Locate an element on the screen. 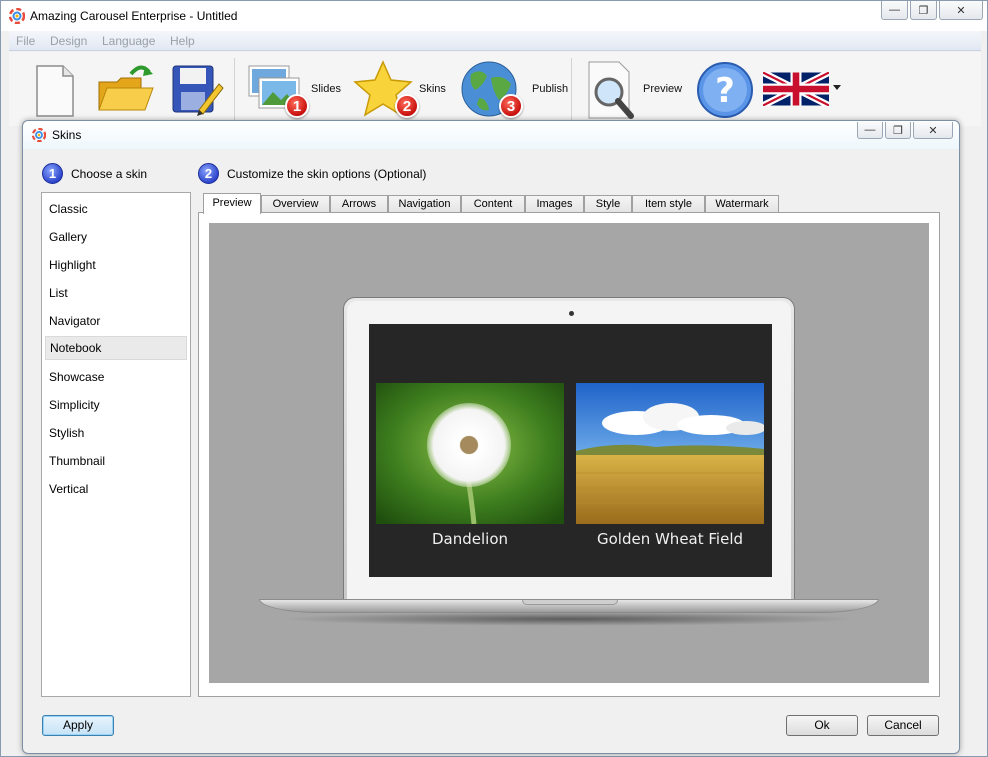 The width and height of the screenshot is (988, 757). dialog-window-controls: — ❐ ✕ is located at coordinates (904, 130).